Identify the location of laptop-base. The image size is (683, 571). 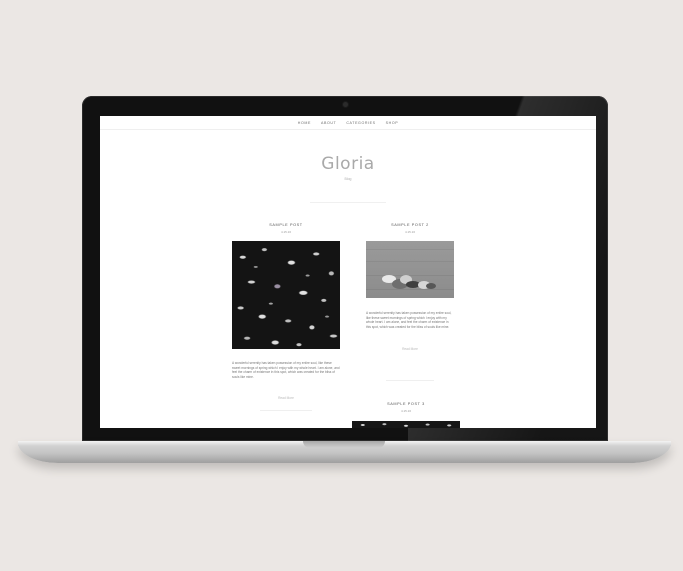
(344, 452).